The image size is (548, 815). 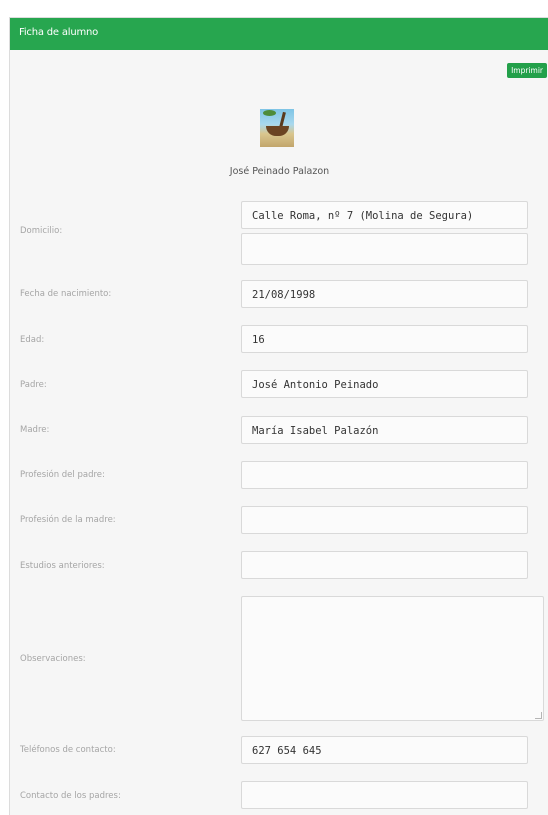 I want to click on profesion-madre-field, so click(x=384, y=520).